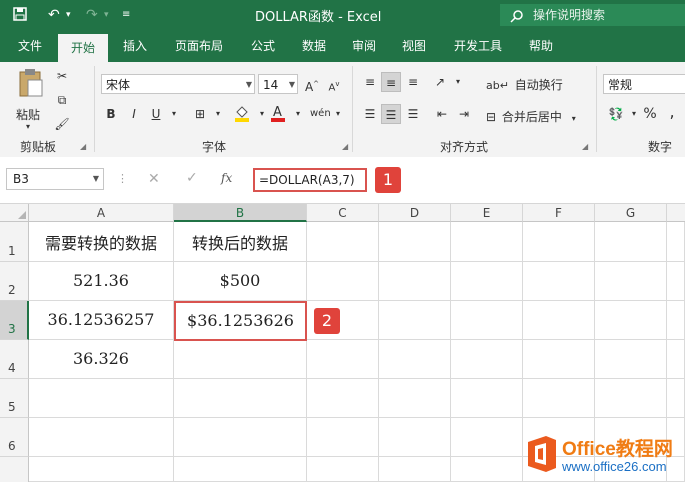  I want to click on tab-home: 开始, so click(83, 48).